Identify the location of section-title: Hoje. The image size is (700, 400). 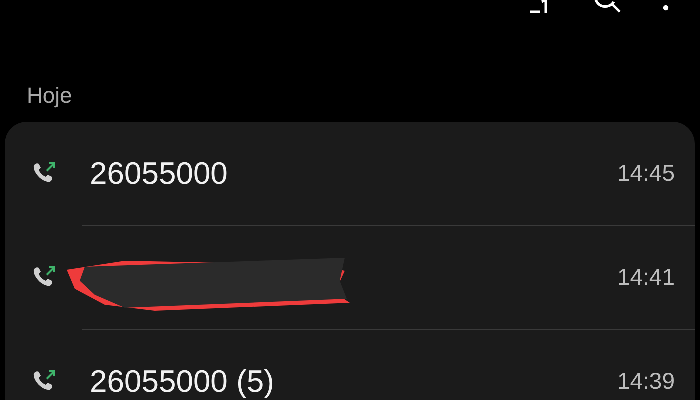
(49, 96).